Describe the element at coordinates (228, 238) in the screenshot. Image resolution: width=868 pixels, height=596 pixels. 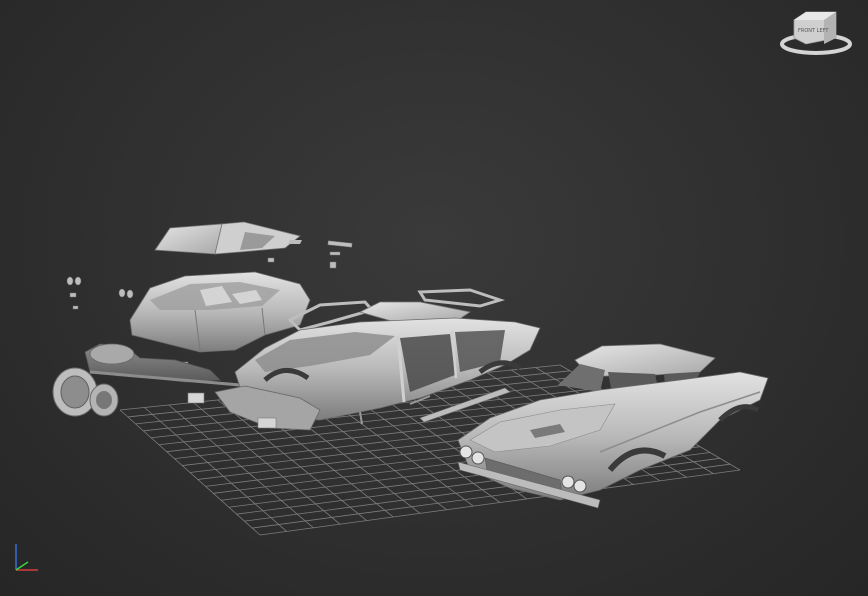
I see `roof-glass-part` at that location.